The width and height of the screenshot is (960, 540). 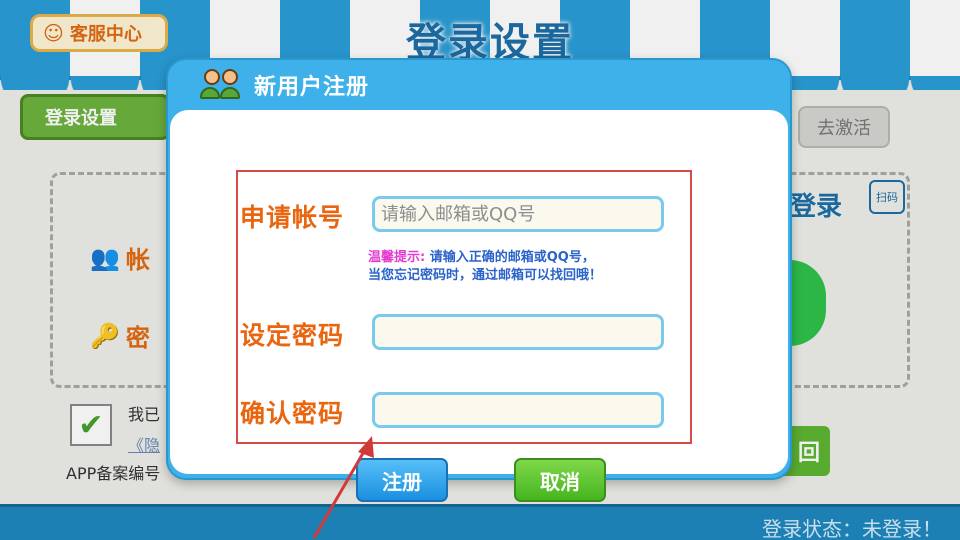 I want to click on hint-label: 温馨提示:, so click(x=397, y=257).